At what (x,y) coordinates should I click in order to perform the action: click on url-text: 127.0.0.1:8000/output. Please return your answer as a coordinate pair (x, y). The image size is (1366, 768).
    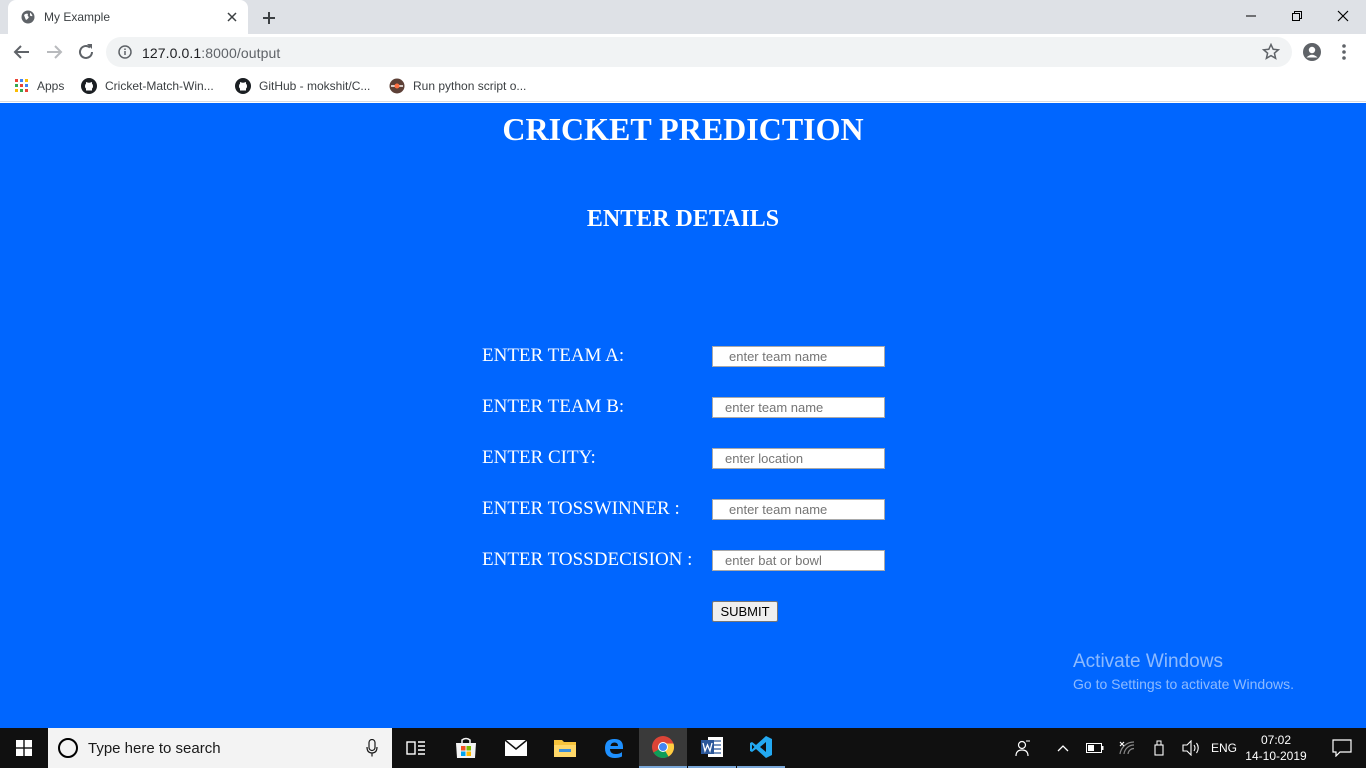
    Looking at the image, I should click on (211, 53).